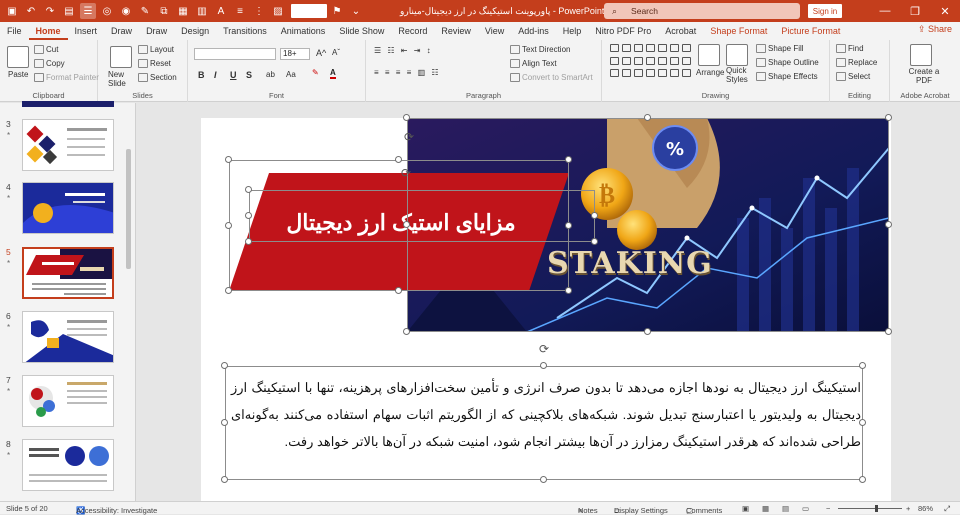 The image size is (960, 515). What do you see at coordinates (876, 508) in the screenshot?
I see `zoom-slider-thumb` at bounding box center [876, 508].